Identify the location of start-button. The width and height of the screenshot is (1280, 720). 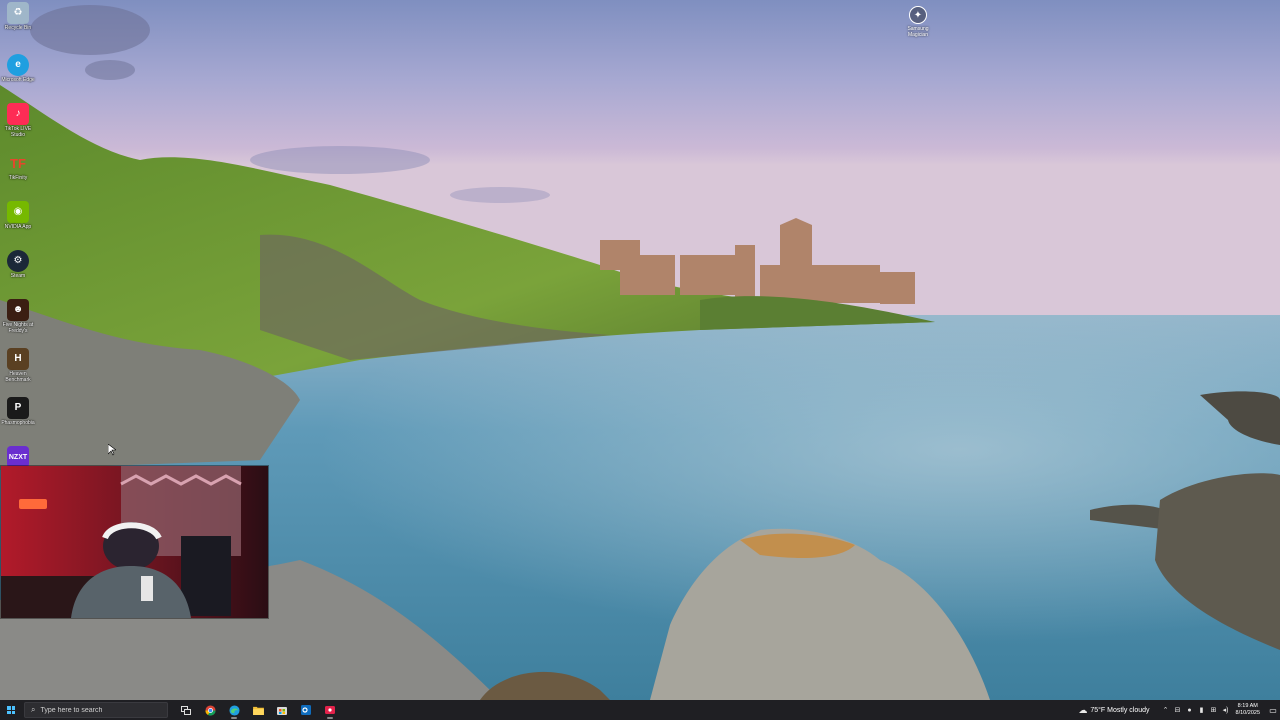
(11, 710).